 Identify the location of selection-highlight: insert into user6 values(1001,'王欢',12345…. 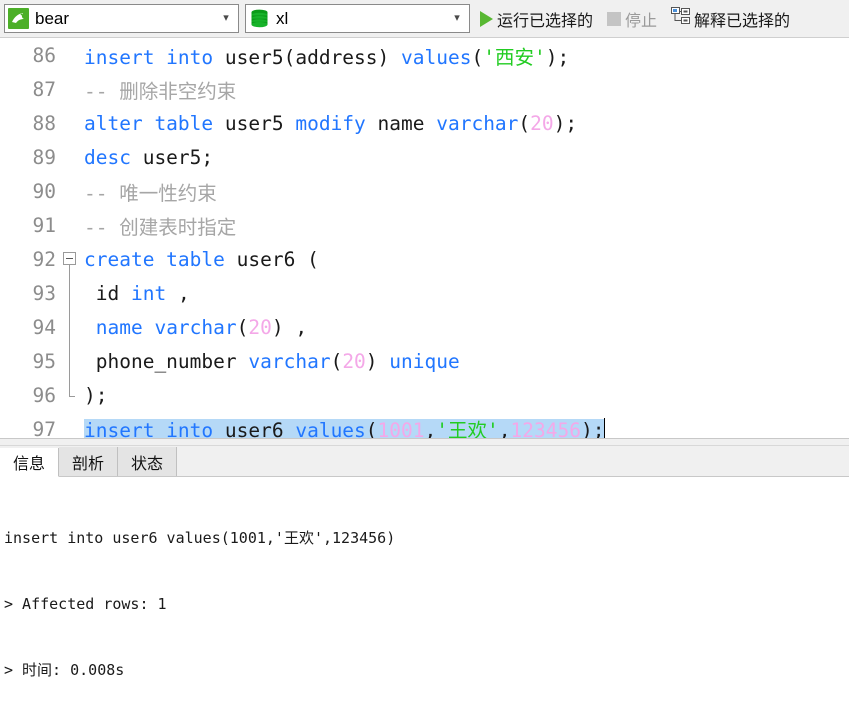
(344, 428).